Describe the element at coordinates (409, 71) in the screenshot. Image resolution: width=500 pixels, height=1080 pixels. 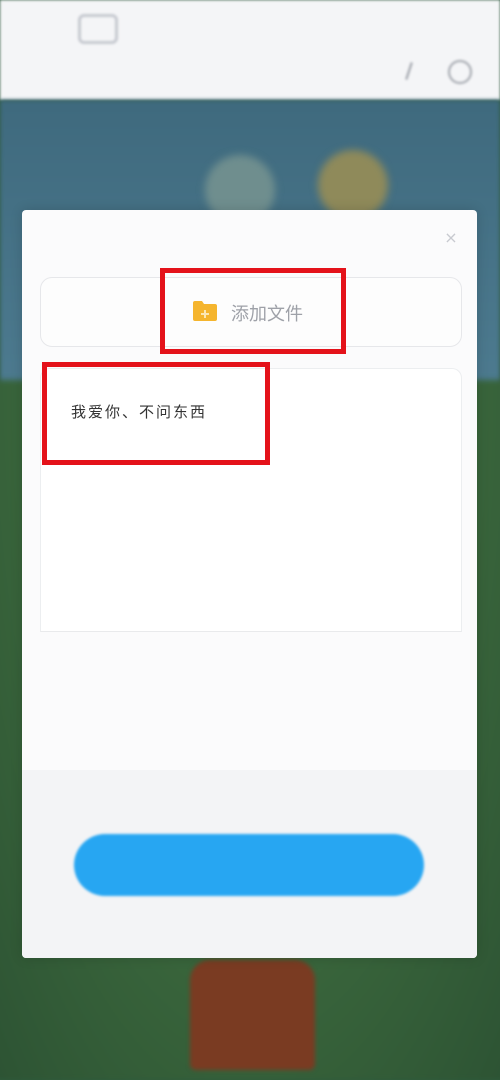
I see `edit-icon` at that location.